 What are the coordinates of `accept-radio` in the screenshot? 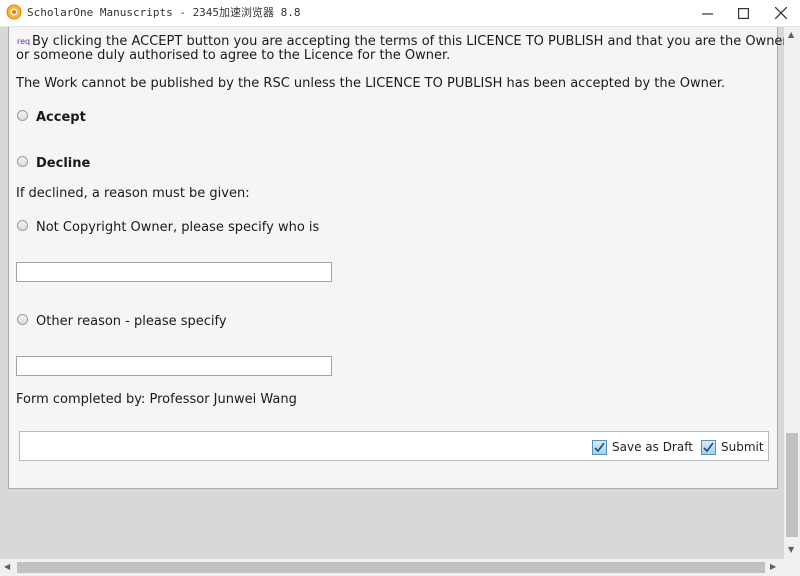 It's located at (22, 115).